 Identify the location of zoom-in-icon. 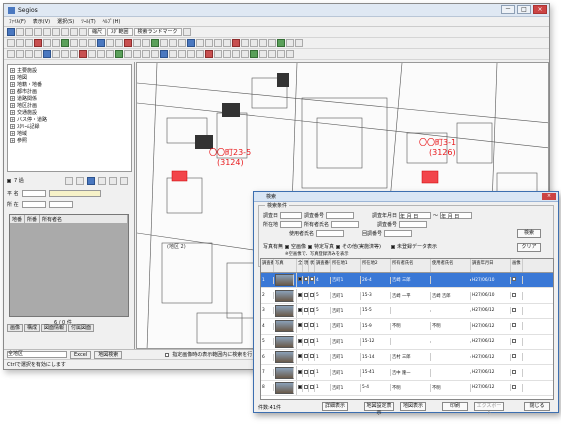
(38, 32).